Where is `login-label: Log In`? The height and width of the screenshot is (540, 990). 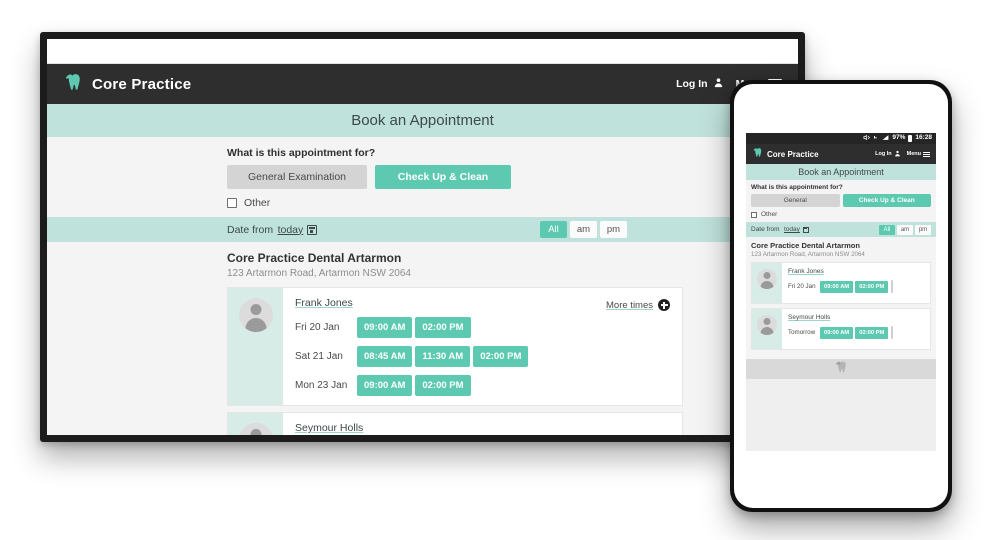 login-label: Log In is located at coordinates (692, 84).